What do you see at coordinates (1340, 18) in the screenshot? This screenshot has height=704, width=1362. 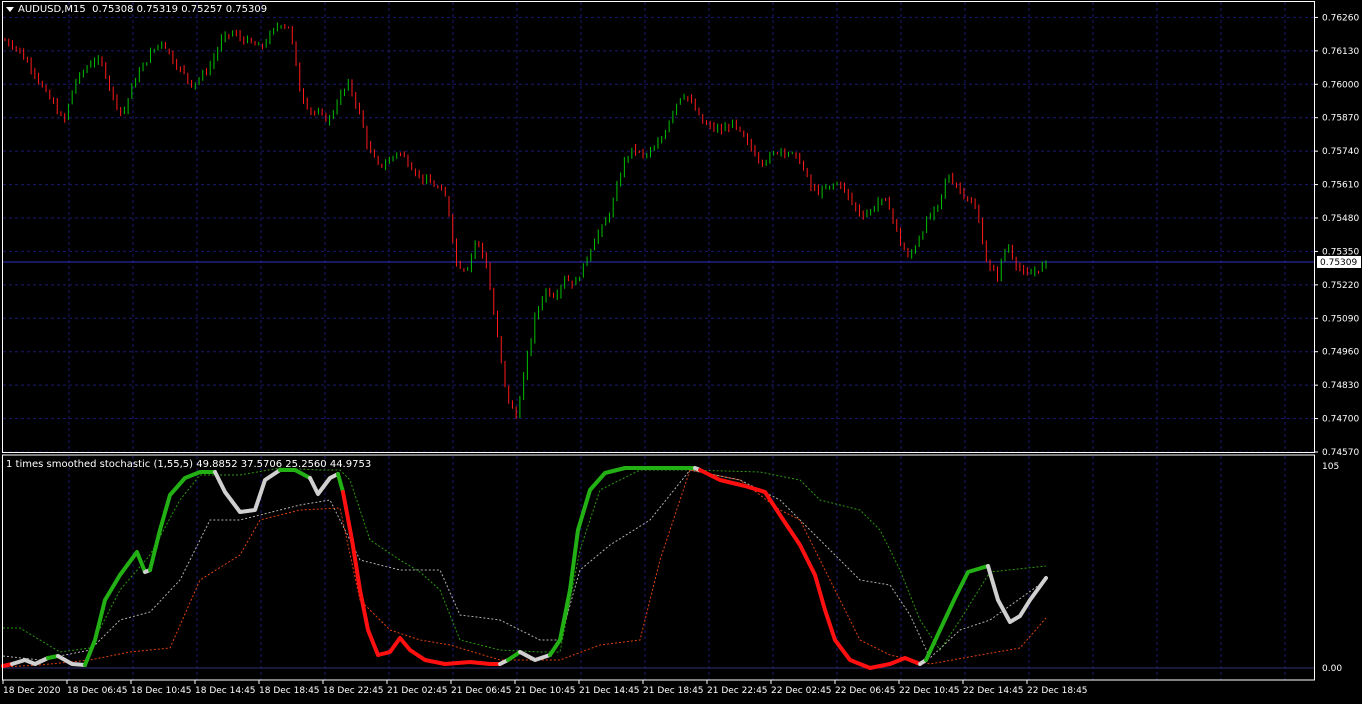 I see `price-tick-label: 0.76260` at bounding box center [1340, 18].